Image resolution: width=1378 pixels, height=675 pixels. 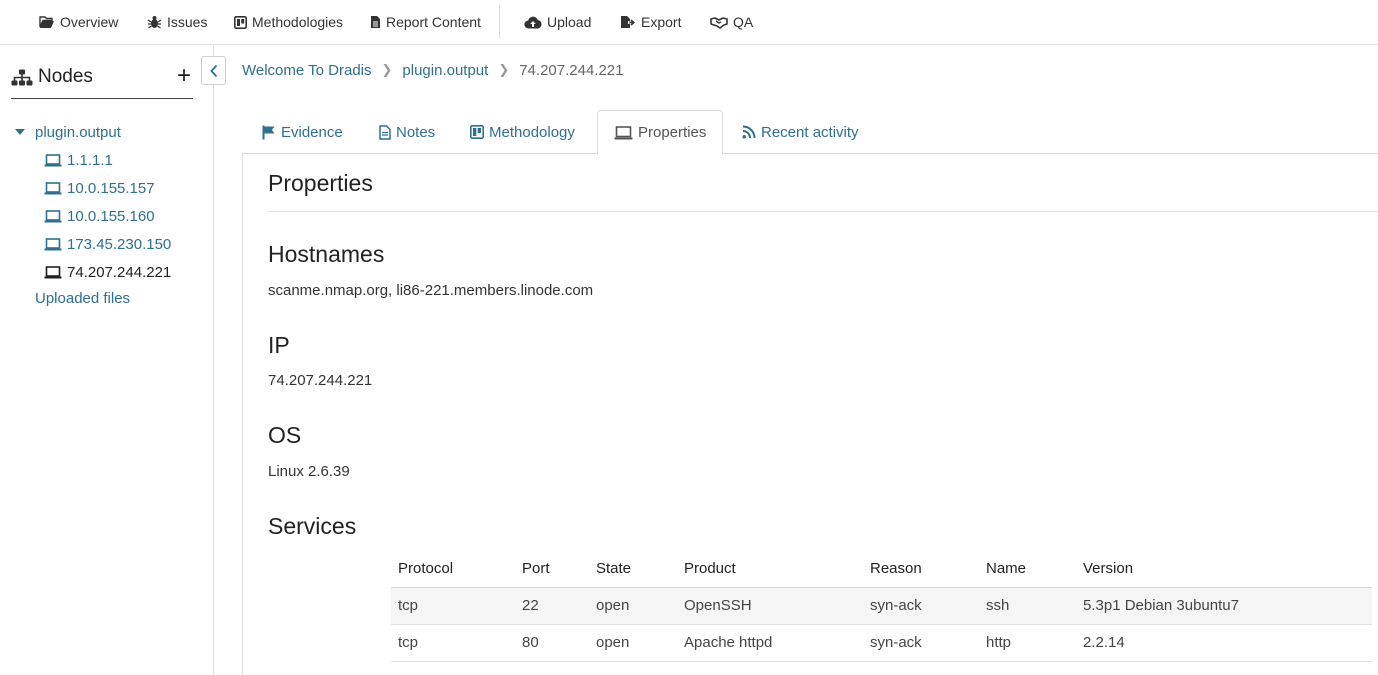 I want to click on note-icon, so click(x=385, y=132).